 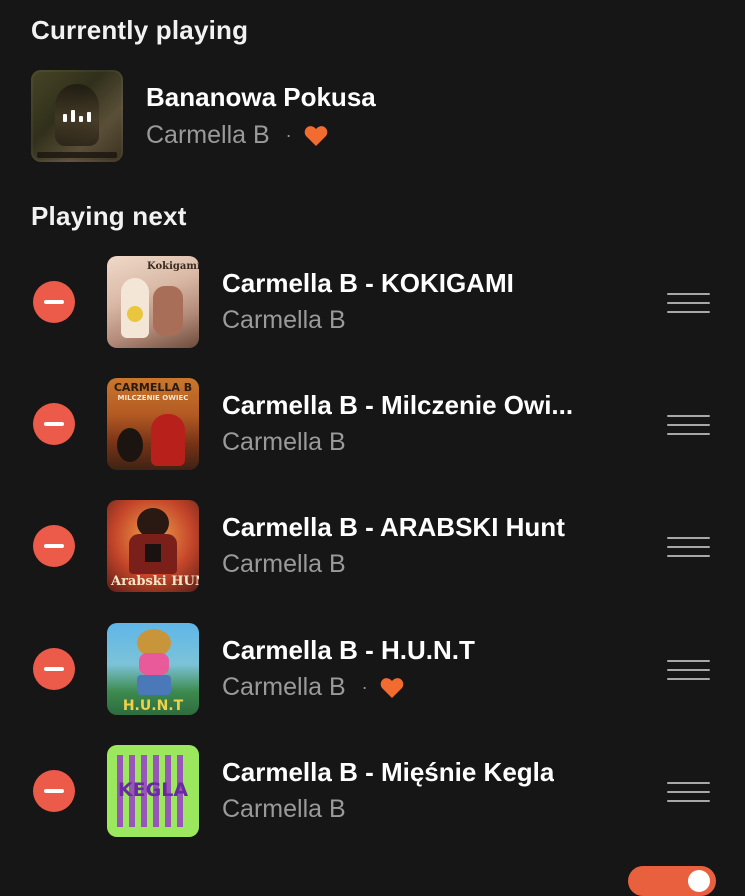 I want to click on now-playing-item: Bananowa Pokusa Carmella B ·, so click(x=371, y=116).